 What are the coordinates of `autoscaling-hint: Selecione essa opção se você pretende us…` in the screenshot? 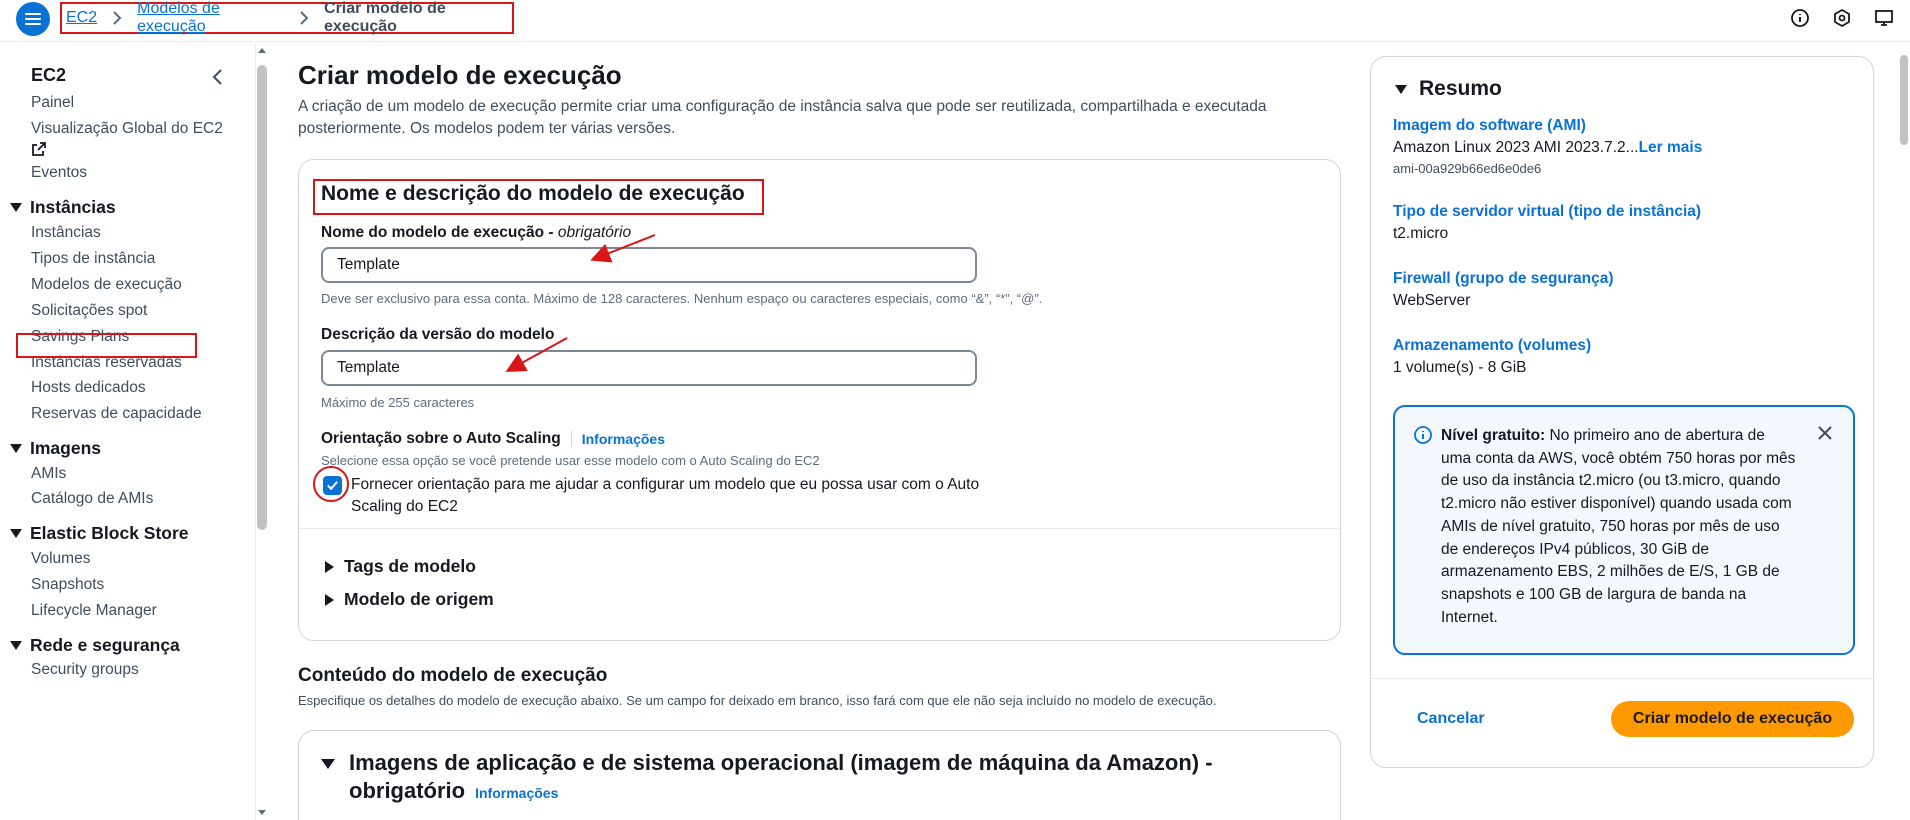 It's located at (570, 460).